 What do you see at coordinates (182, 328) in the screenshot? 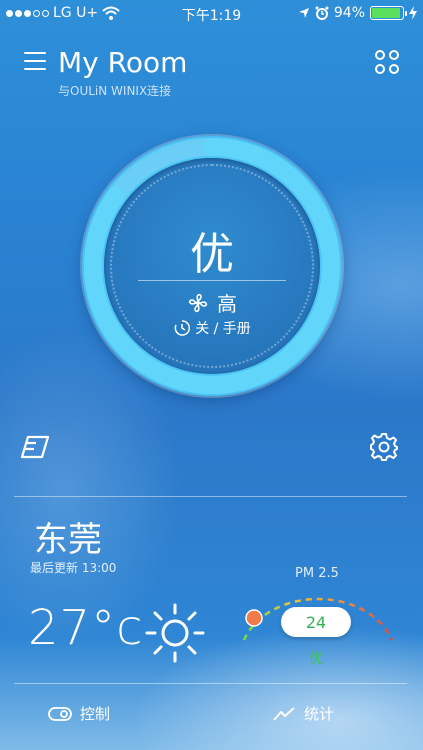
I see `timer-icon` at bounding box center [182, 328].